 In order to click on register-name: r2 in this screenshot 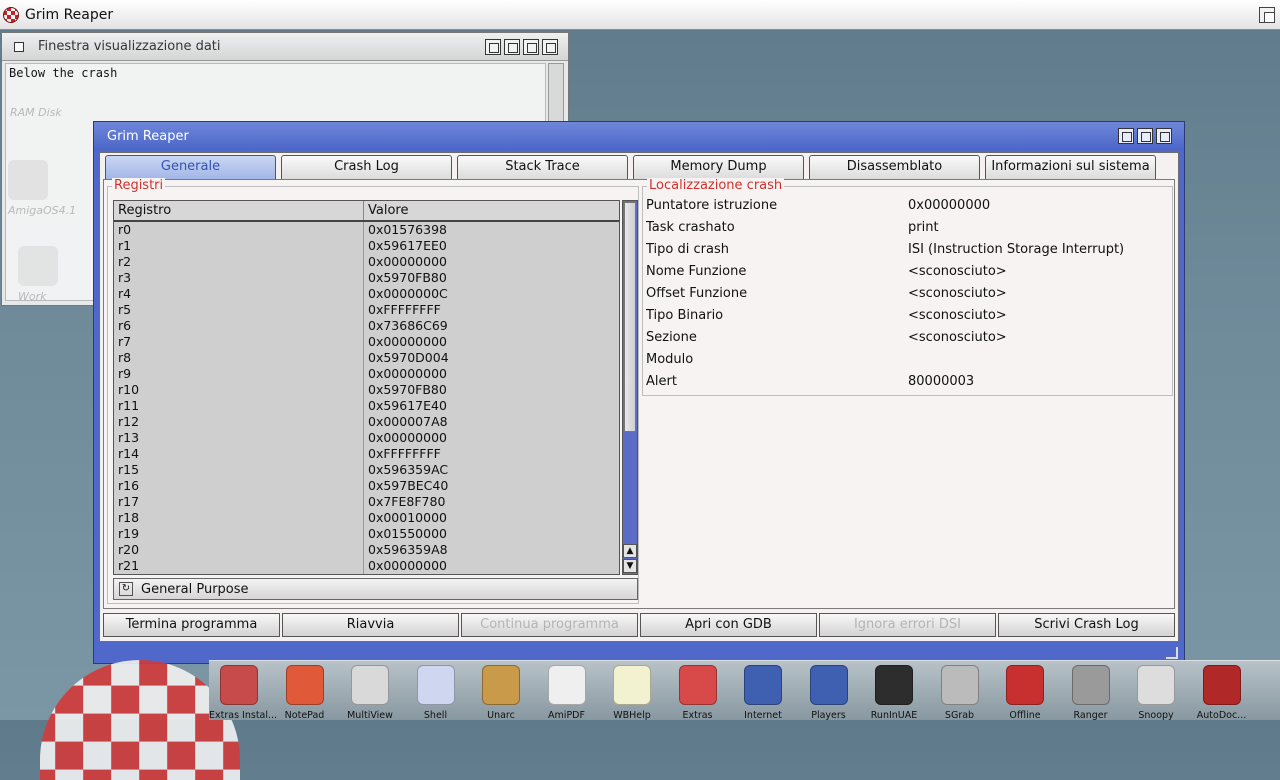, I will do `click(239, 262)`.